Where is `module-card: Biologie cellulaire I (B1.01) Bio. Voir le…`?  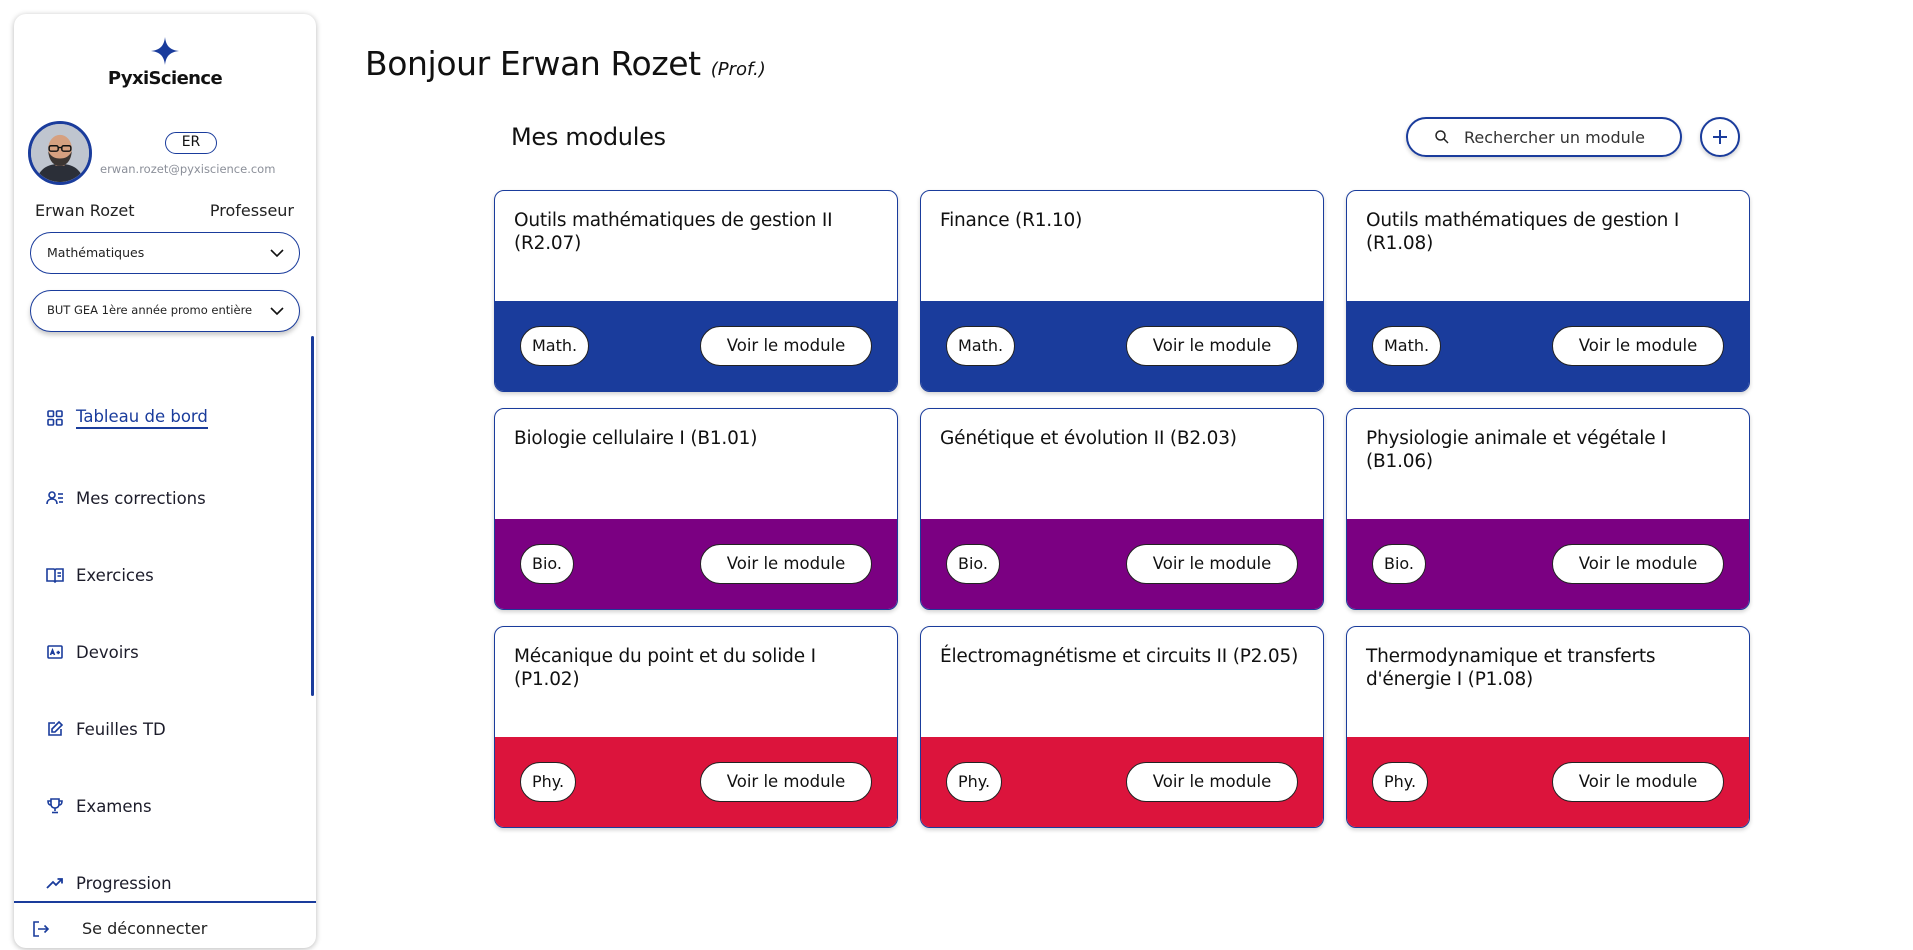 module-card: Biologie cellulaire I (B1.01) Bio. Voir le… is located at coordinates (696, 509).